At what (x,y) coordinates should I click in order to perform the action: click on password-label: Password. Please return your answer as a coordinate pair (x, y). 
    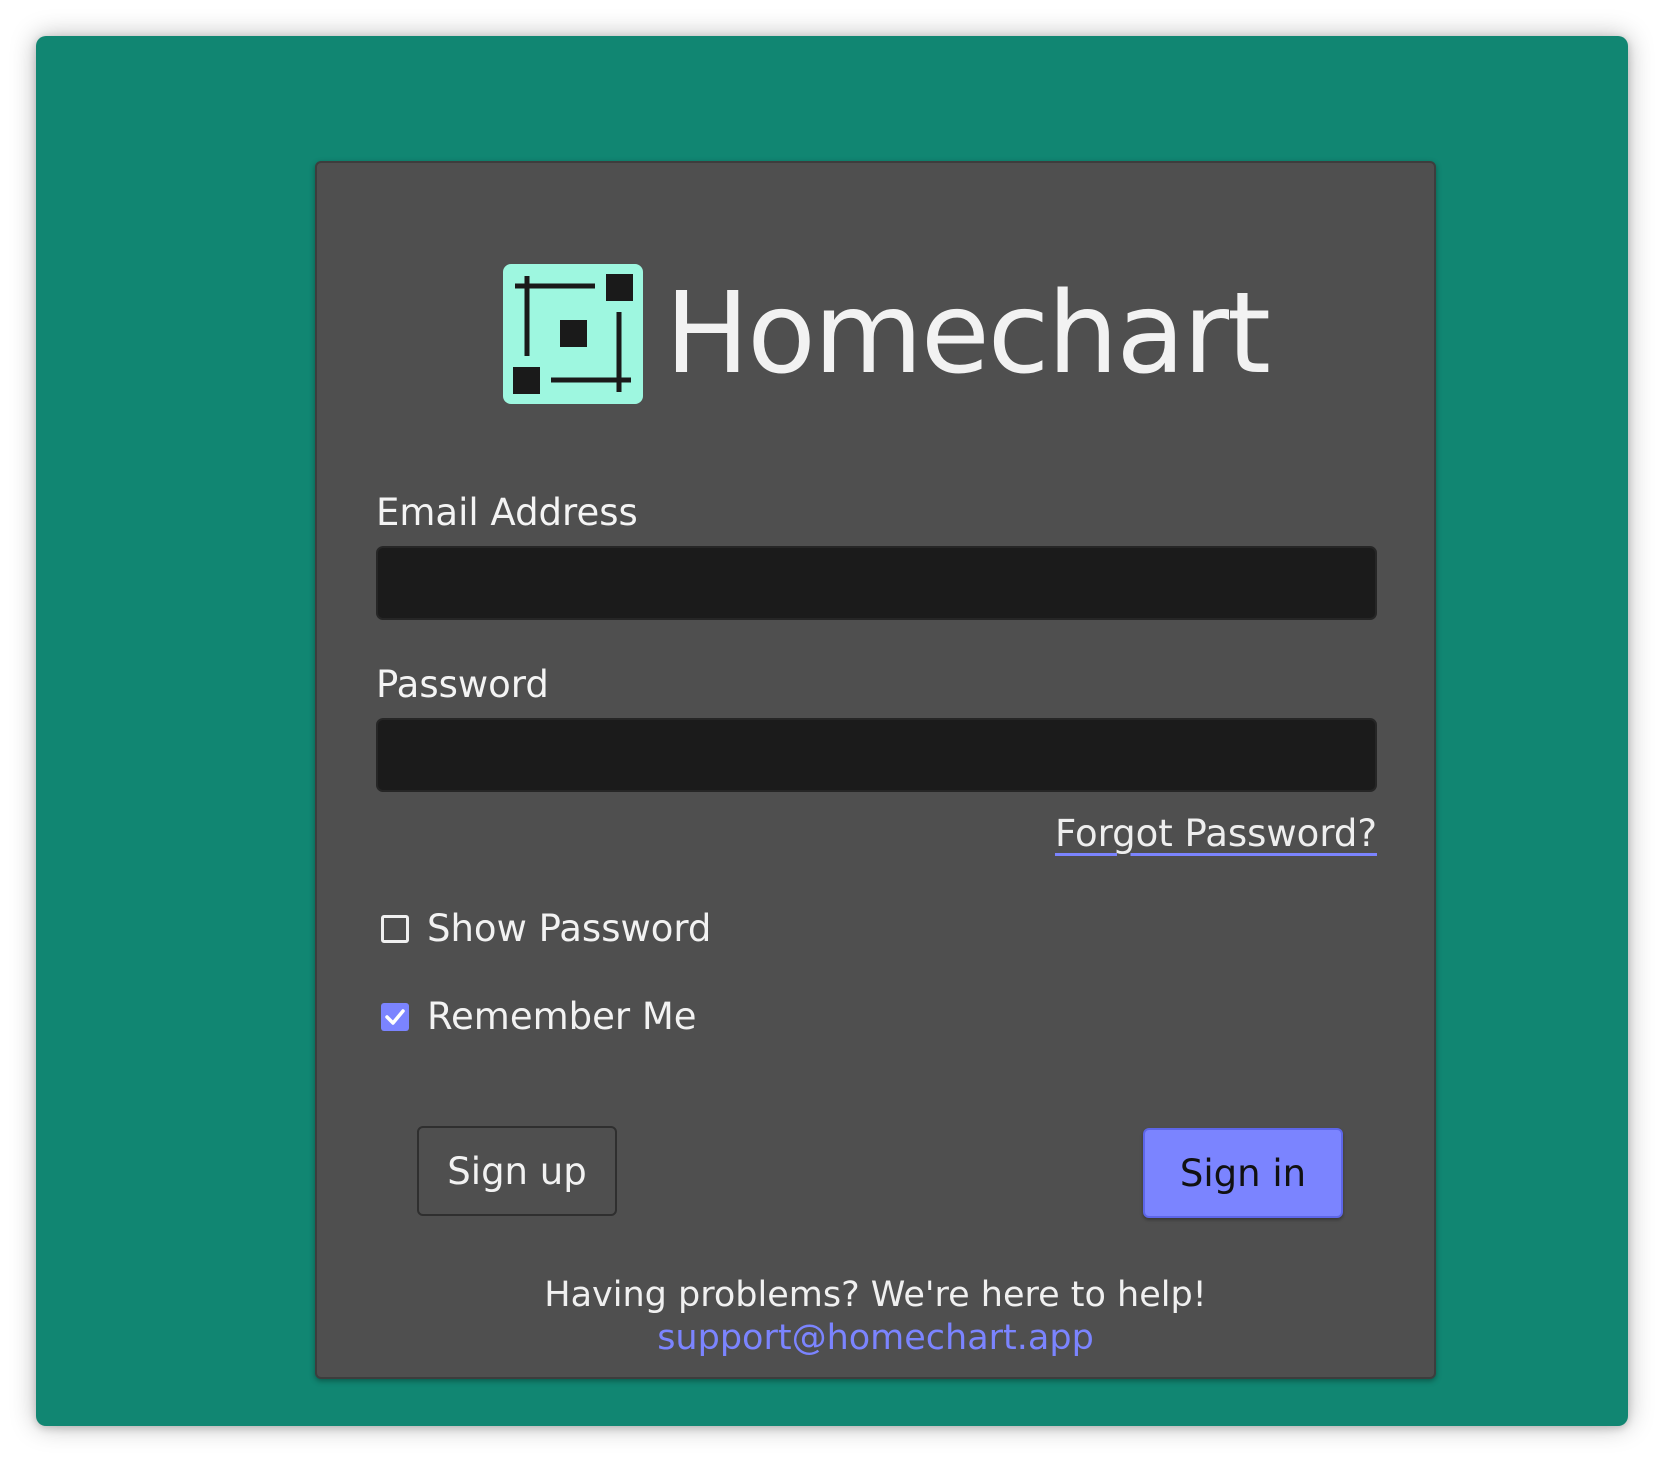
    Looking at the image, I should click on (462, 684).